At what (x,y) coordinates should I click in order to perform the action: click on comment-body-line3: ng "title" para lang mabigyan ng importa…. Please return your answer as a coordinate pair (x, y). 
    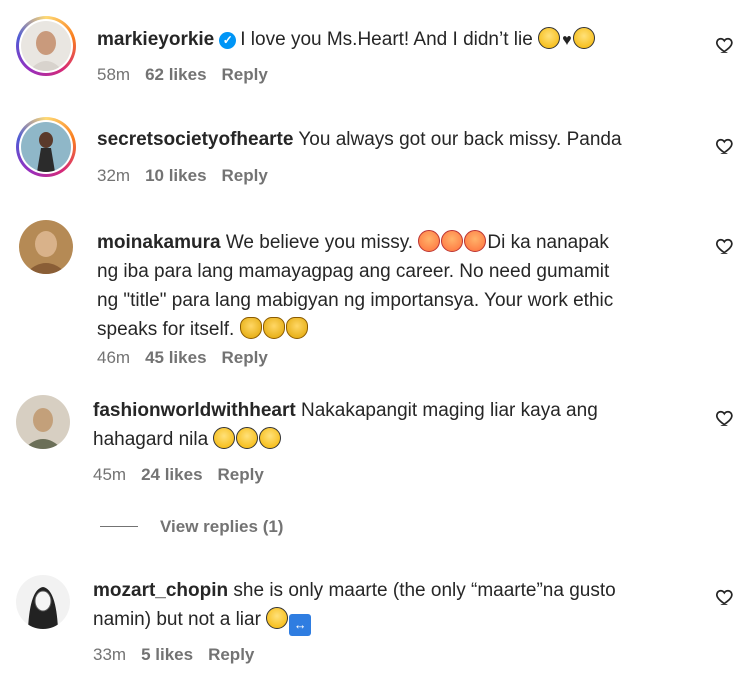
    Looking at the image, I should click on (355, 300).